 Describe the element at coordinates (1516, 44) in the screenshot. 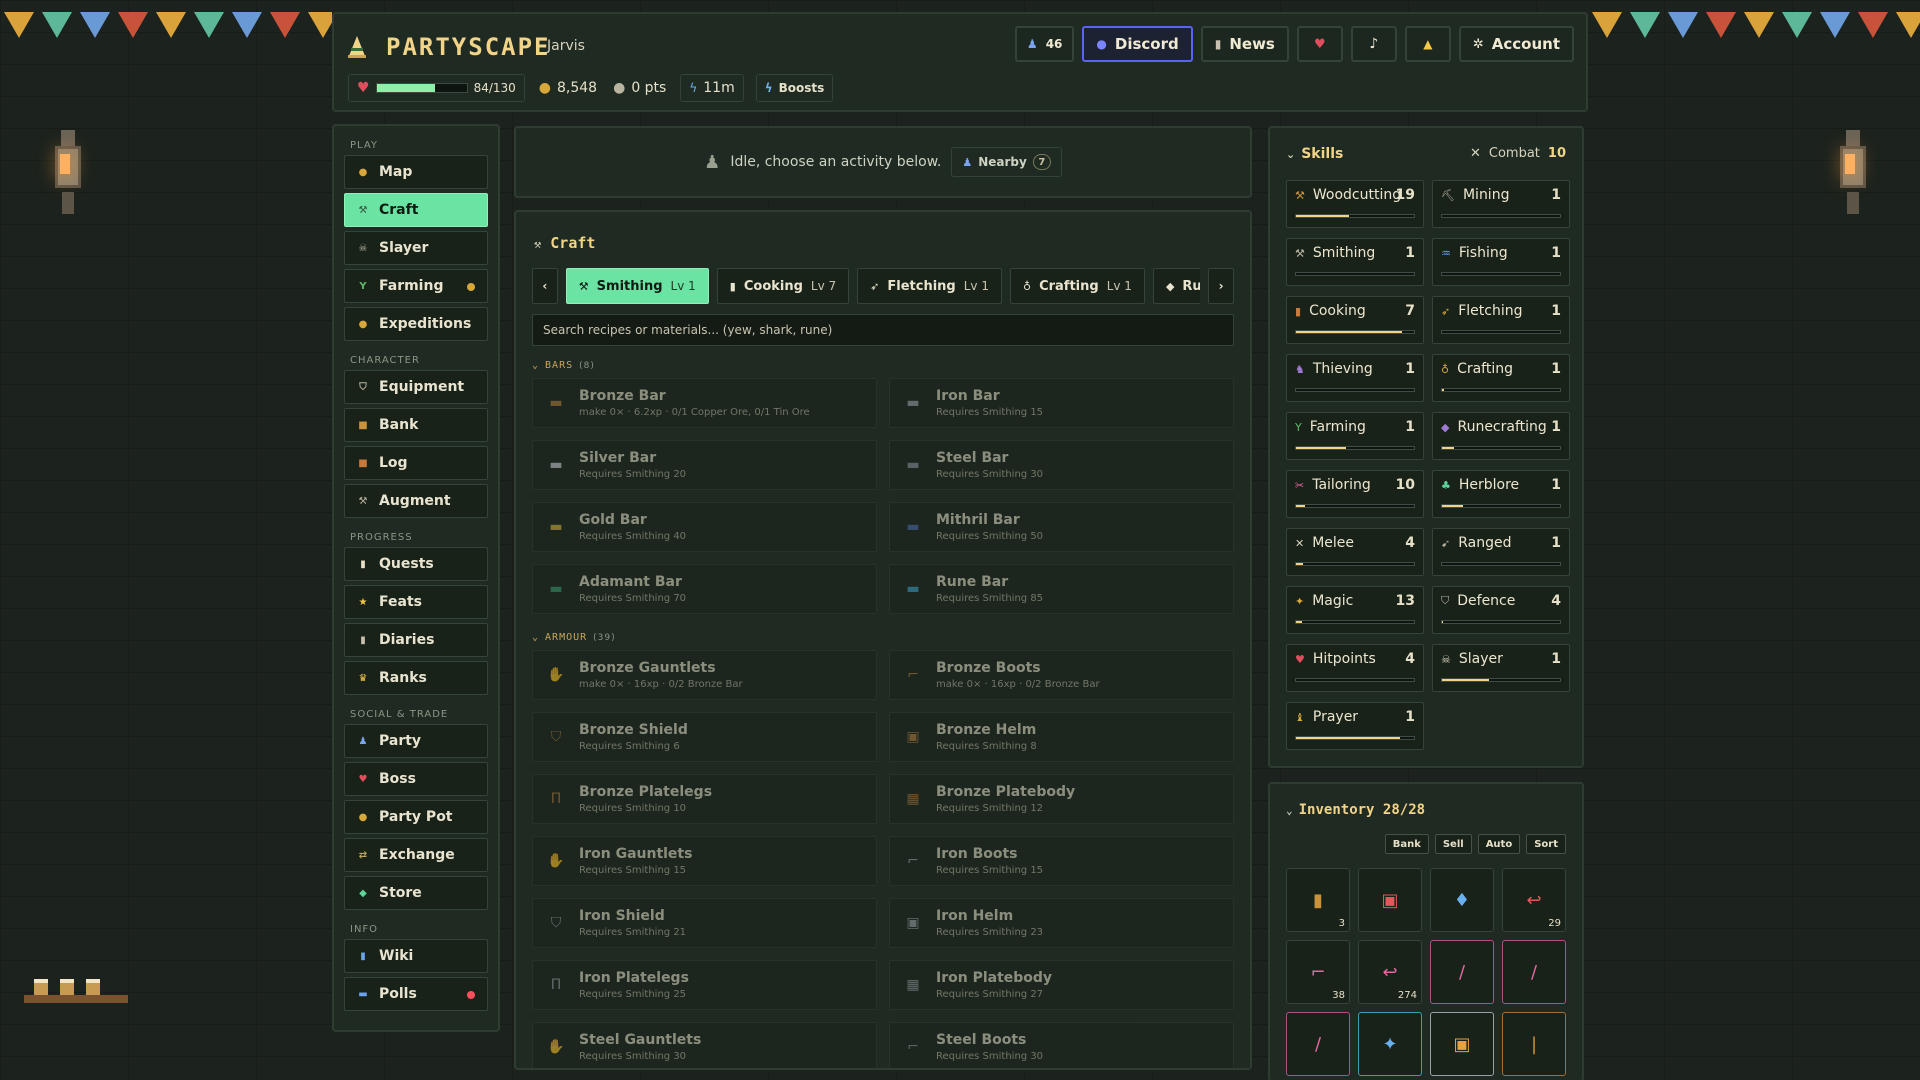

I see `account-button: ✲ Account` at that location.